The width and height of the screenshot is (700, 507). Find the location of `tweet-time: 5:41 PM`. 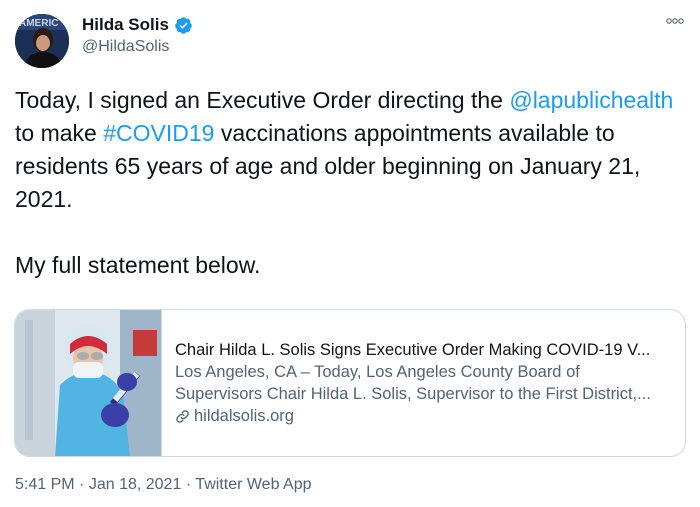

tweet-time: 5:41 PM is located at coordinates (45, 484).